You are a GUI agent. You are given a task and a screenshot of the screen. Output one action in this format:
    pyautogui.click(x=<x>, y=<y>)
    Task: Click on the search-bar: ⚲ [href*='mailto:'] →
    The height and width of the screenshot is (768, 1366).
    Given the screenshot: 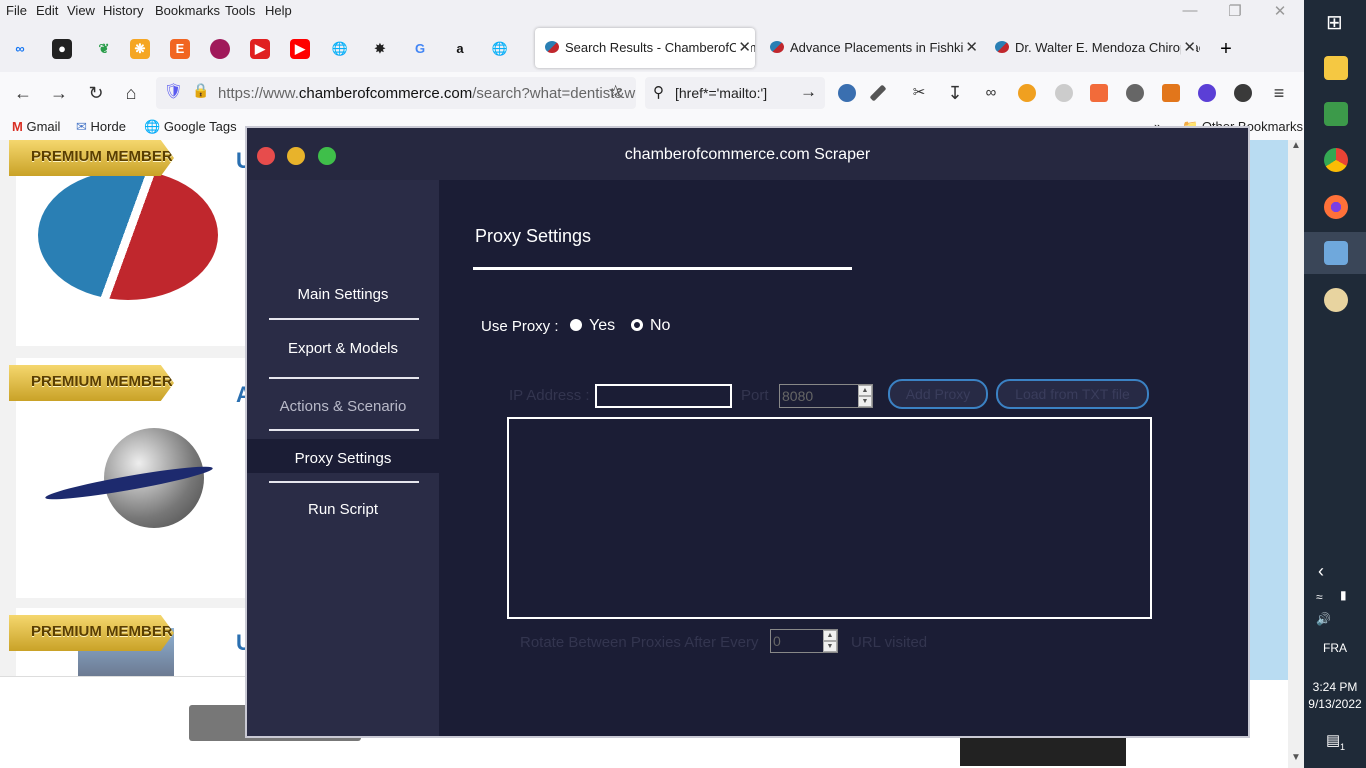 What is the action you would take?
    pyautogui.click(x=735, y=93)
    